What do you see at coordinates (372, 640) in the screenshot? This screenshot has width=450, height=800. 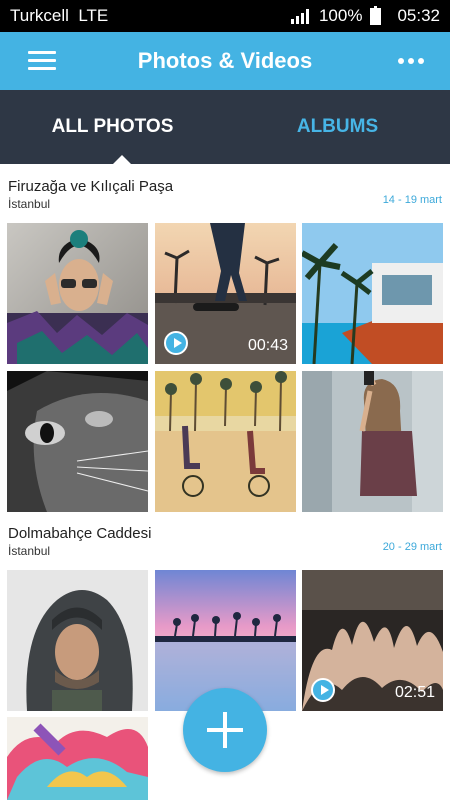 I see `video-thumbnail: 02:51` at bounding box center [372, 640].